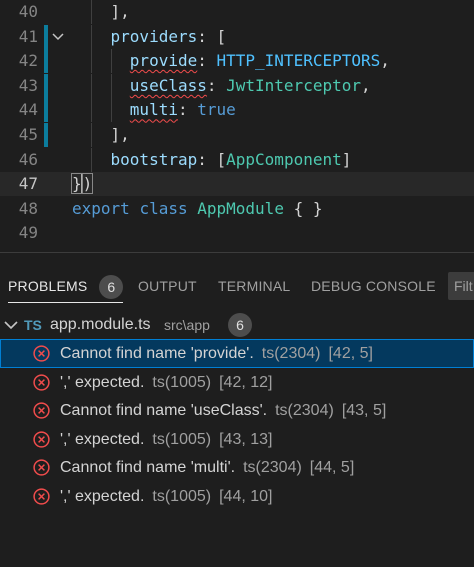  What do you see at coordinates (237, 184) in the screenshot?
I see `code-line: 47})` at bounding box center [237, 184].